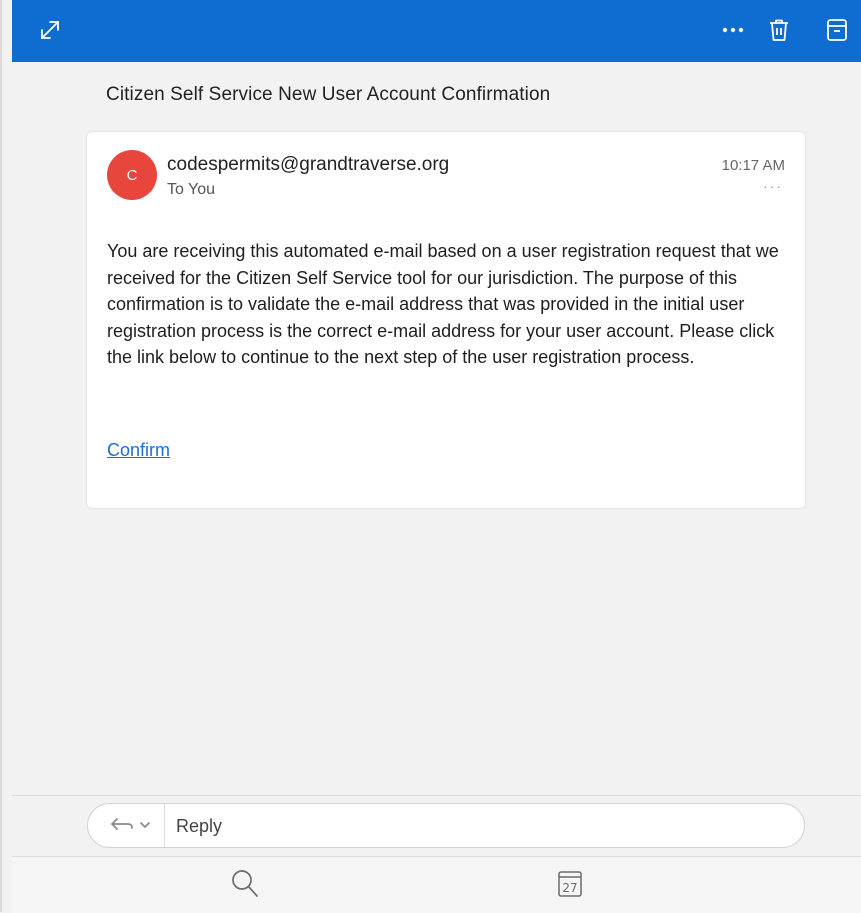  What do you see at coordinates (191, 189) in the screenshot?
I see `recipient-label: To You` at bounding box center [191, 189].